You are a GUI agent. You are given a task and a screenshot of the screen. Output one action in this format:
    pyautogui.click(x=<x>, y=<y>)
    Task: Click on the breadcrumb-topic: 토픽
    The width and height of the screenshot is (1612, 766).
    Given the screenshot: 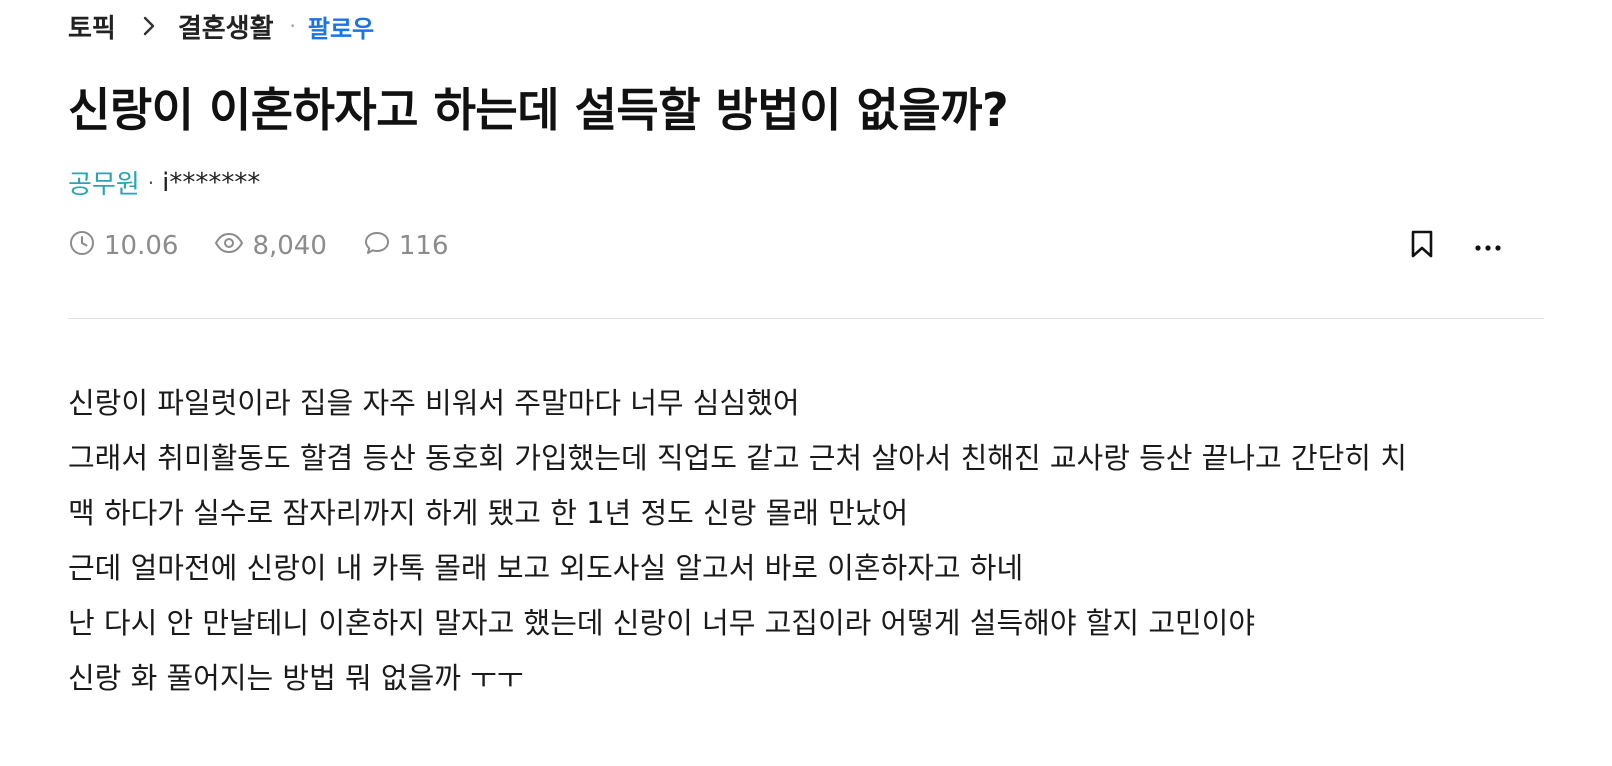 What is the action you would take?
    pyautogui.click(x=92, y=26)
    